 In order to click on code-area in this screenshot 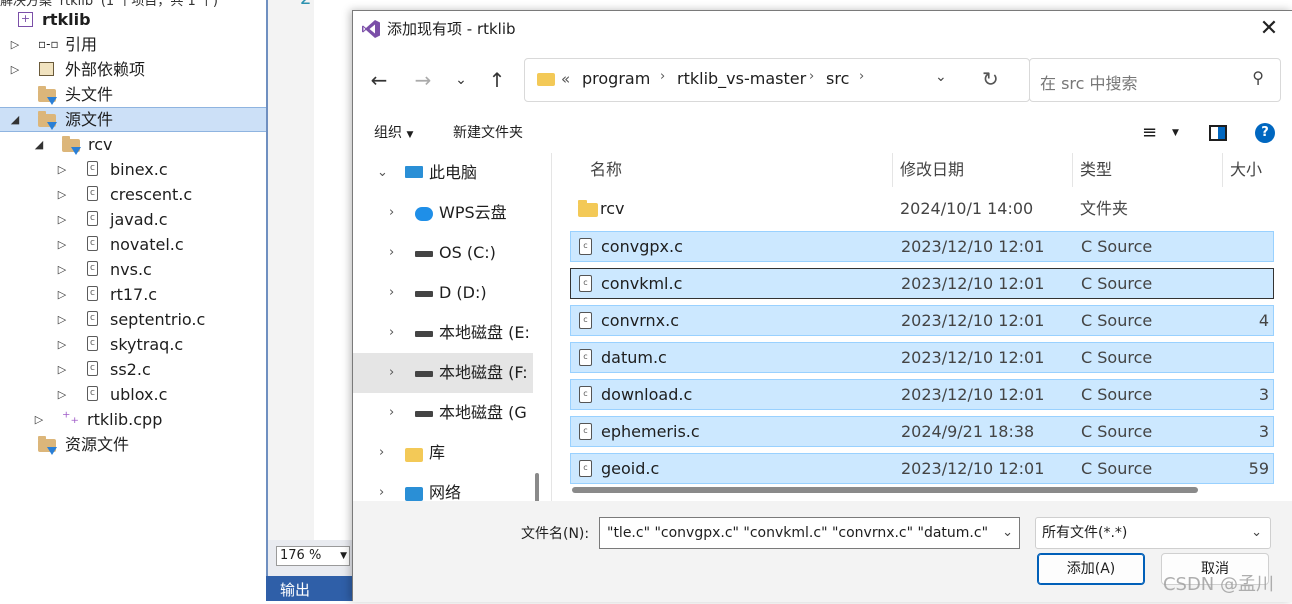, I will do `click(333, 270)`.